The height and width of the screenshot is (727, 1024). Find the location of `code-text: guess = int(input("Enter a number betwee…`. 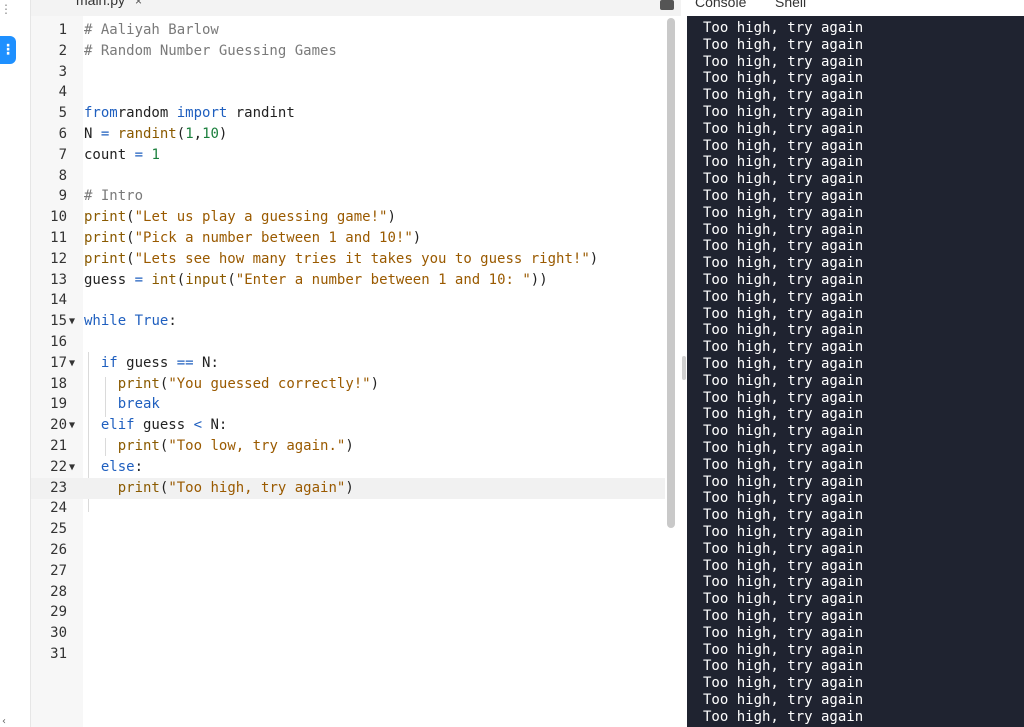

code-text: guess = int(input("Enter a number betwee… is located at coordinates (316, 279).